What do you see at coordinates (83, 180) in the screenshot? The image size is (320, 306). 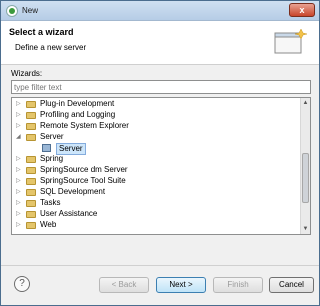 I see `tree-item-label: SpringSource Tool Suite` at bounding box center [83, 180].